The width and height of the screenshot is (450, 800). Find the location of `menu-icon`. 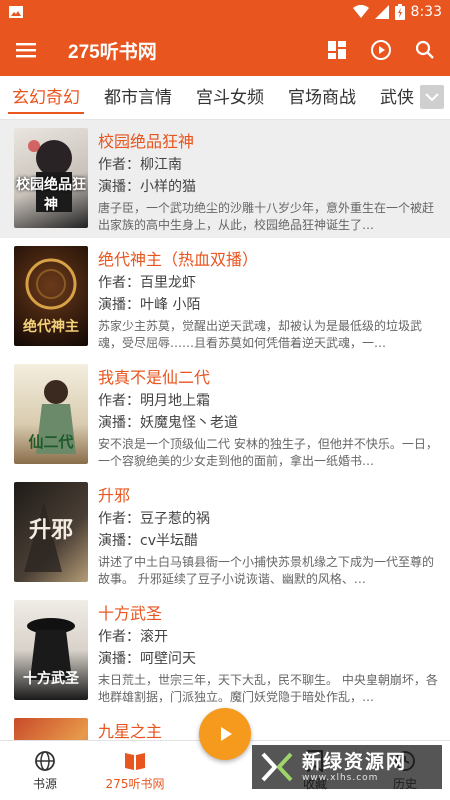

menu-icon is located at coordinates (26, 50).